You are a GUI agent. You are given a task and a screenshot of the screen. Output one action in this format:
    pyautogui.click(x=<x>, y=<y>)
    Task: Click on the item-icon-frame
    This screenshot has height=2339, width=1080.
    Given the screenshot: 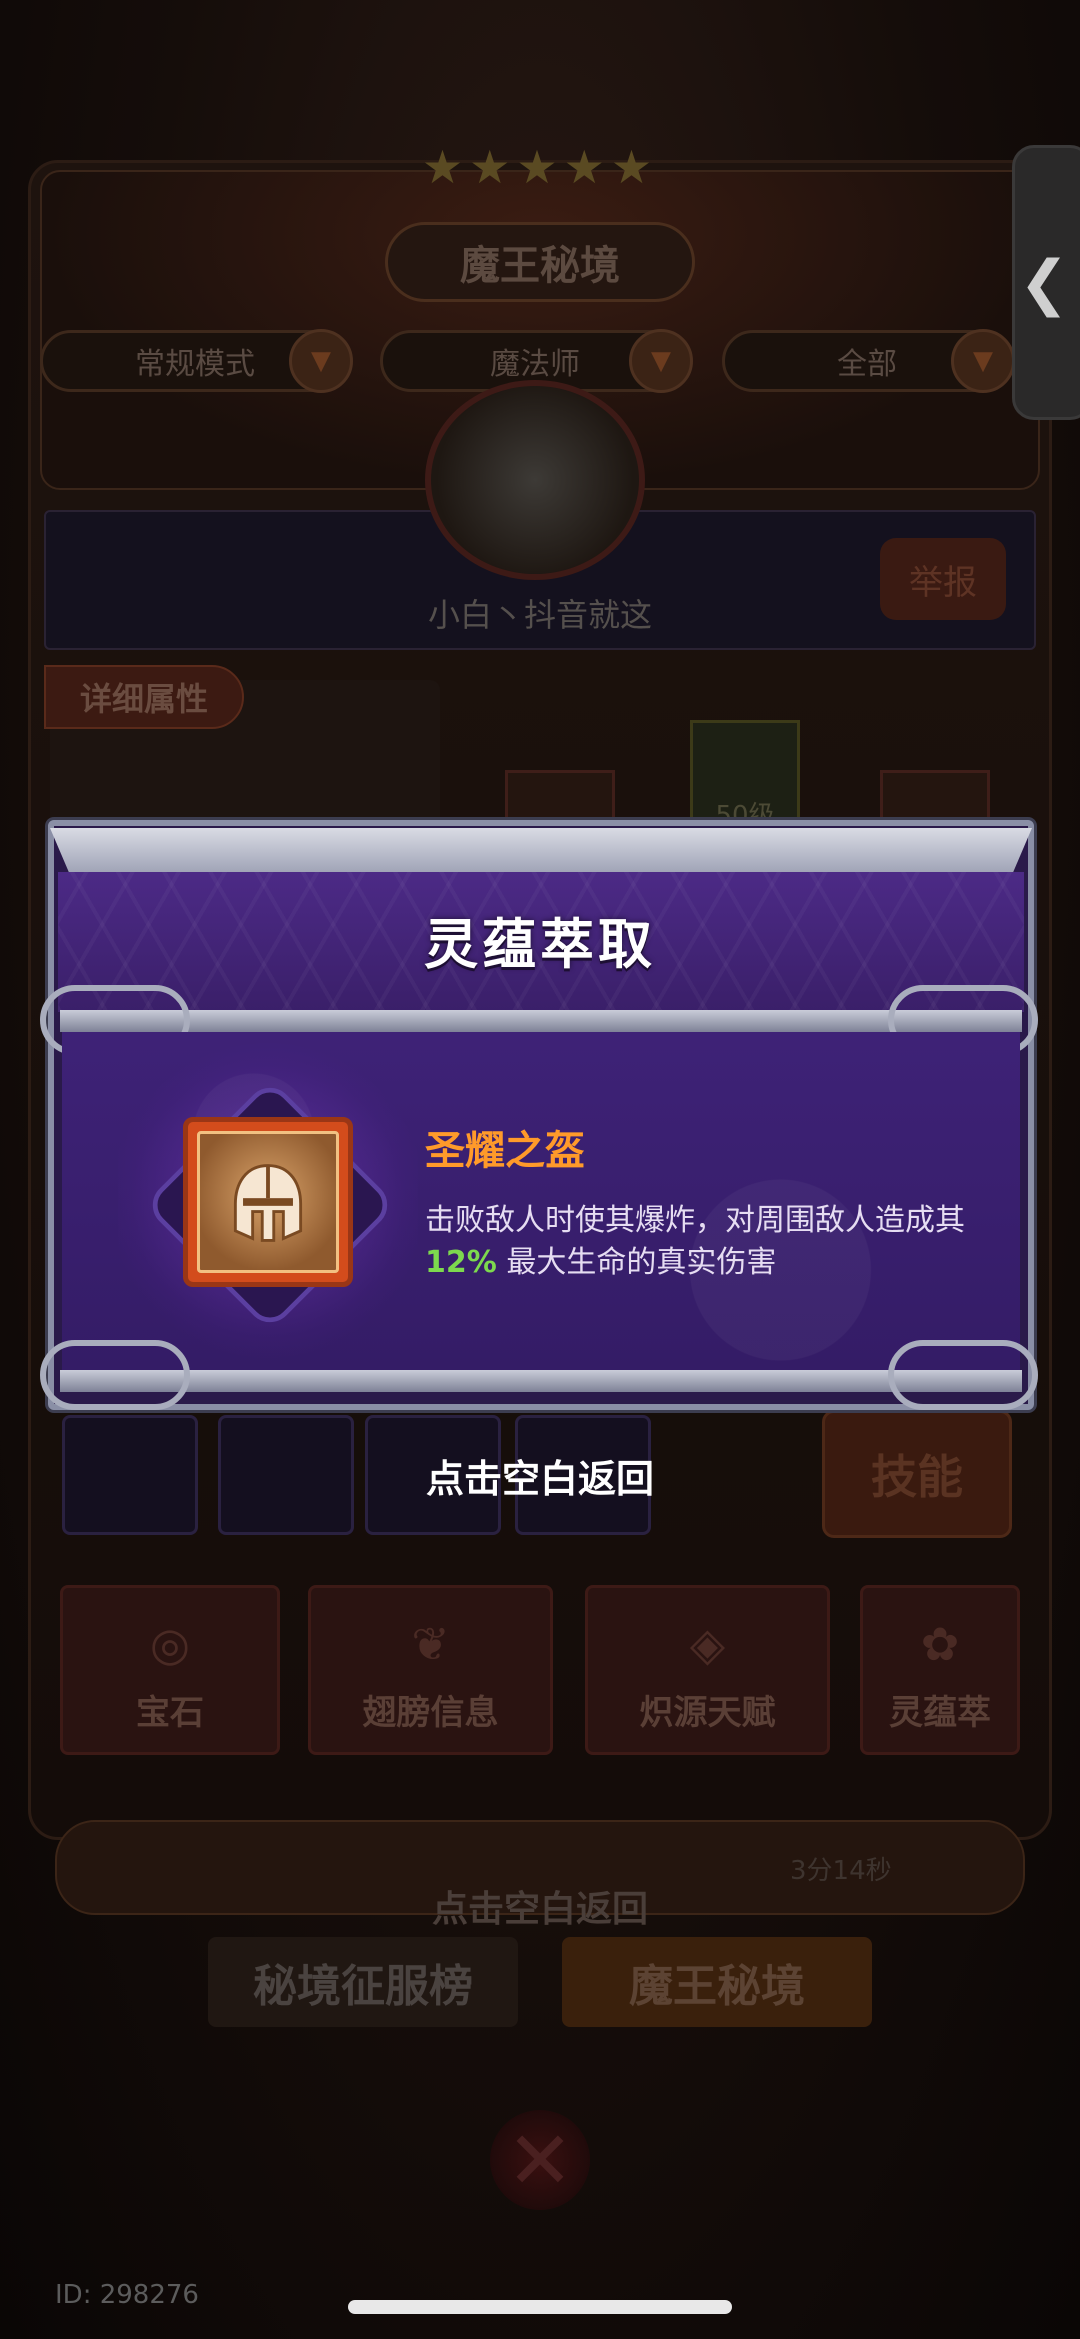 What is the action you would take?
    pyautogui.click(x=268, y=1202)
    